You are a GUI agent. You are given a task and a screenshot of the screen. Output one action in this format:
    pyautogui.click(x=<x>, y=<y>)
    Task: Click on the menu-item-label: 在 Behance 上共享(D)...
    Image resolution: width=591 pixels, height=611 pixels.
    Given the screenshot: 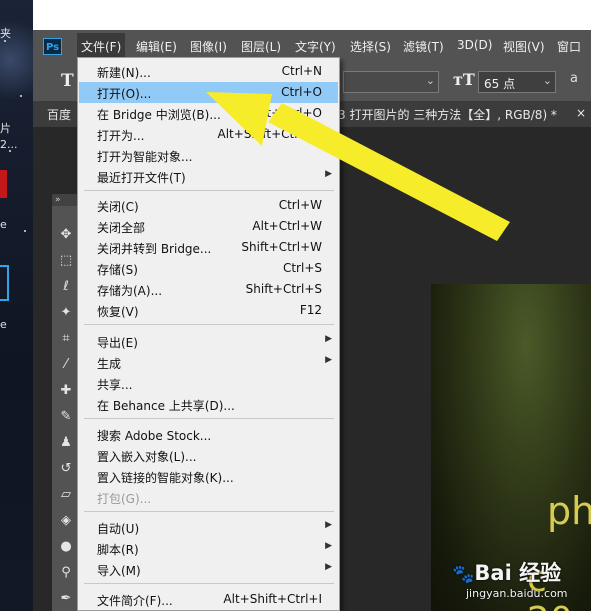 What is the action you would take?
    pyautogui.click(x=166, y=406)
    